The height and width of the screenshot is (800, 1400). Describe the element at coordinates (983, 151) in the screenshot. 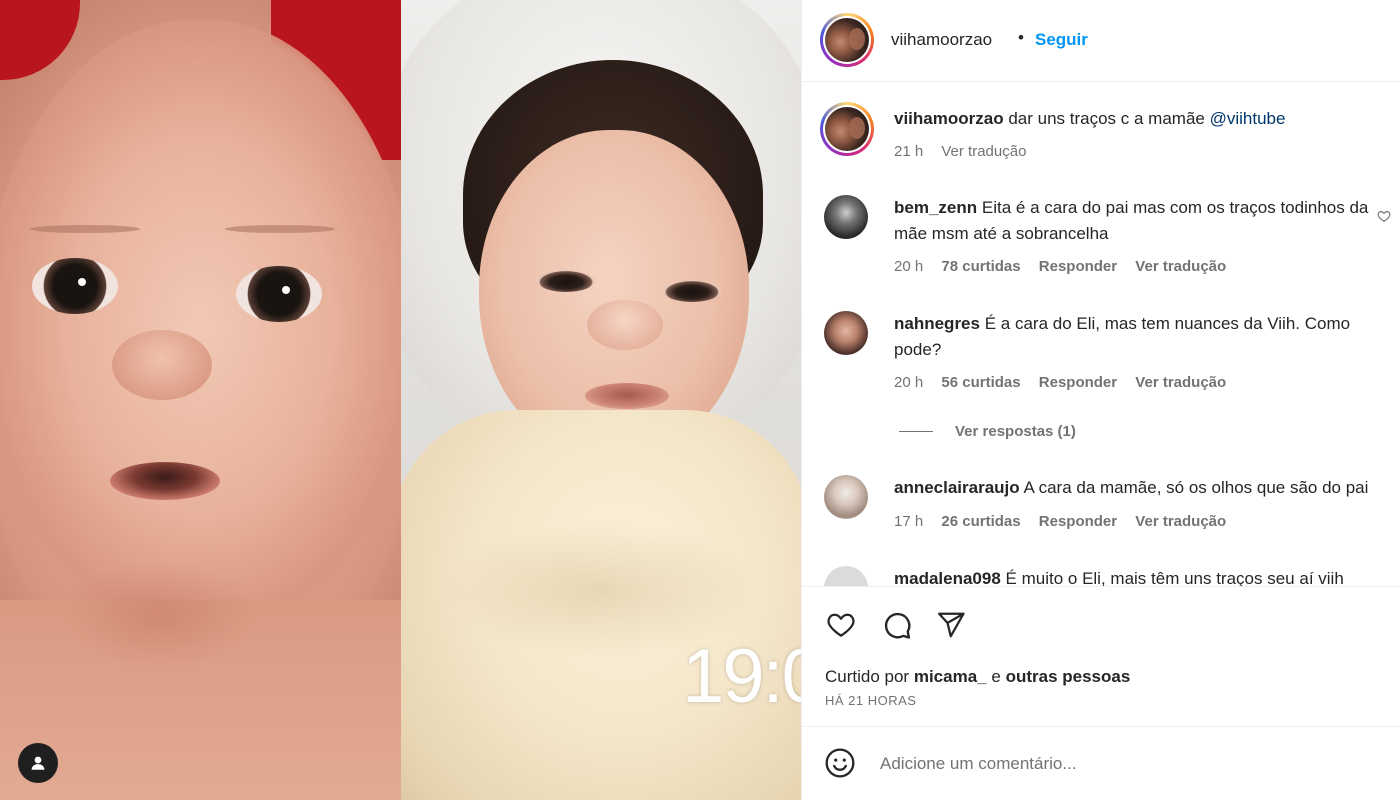

I see `caption-translate-link: Ver tradução` at that location.